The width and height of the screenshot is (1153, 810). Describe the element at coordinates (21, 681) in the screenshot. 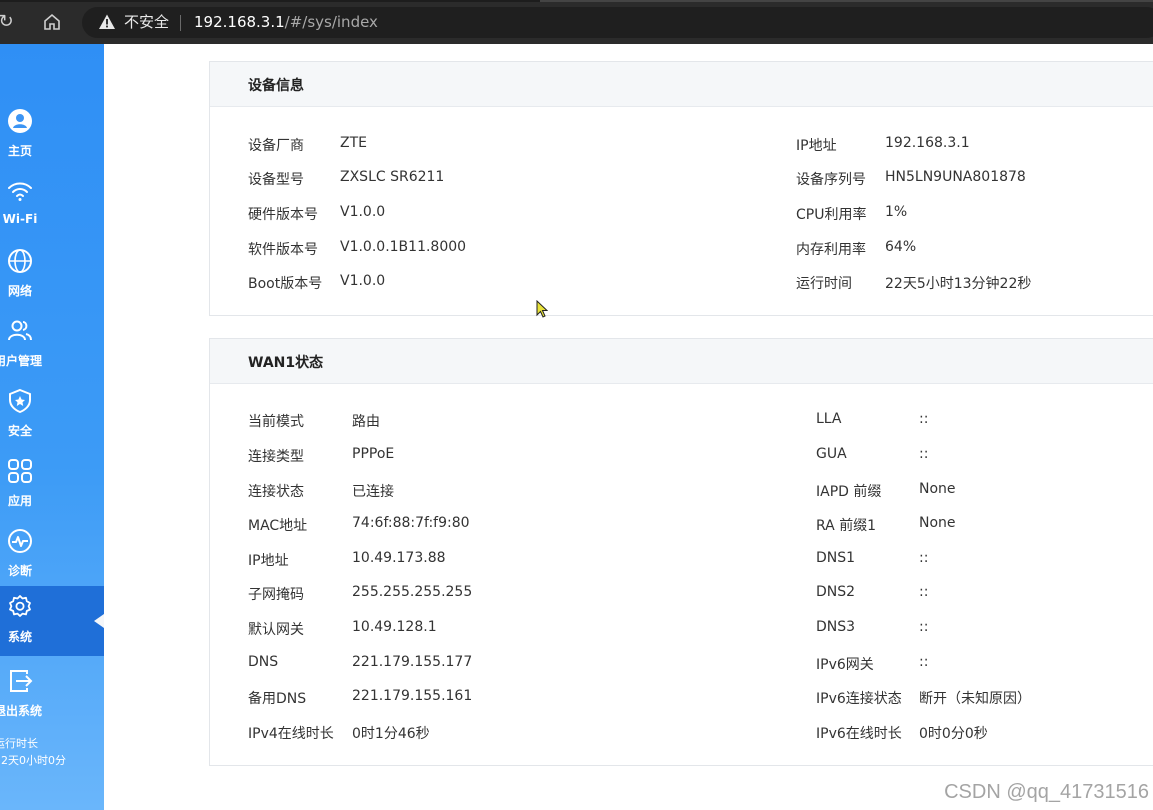

I see `logout-icon` at that location.